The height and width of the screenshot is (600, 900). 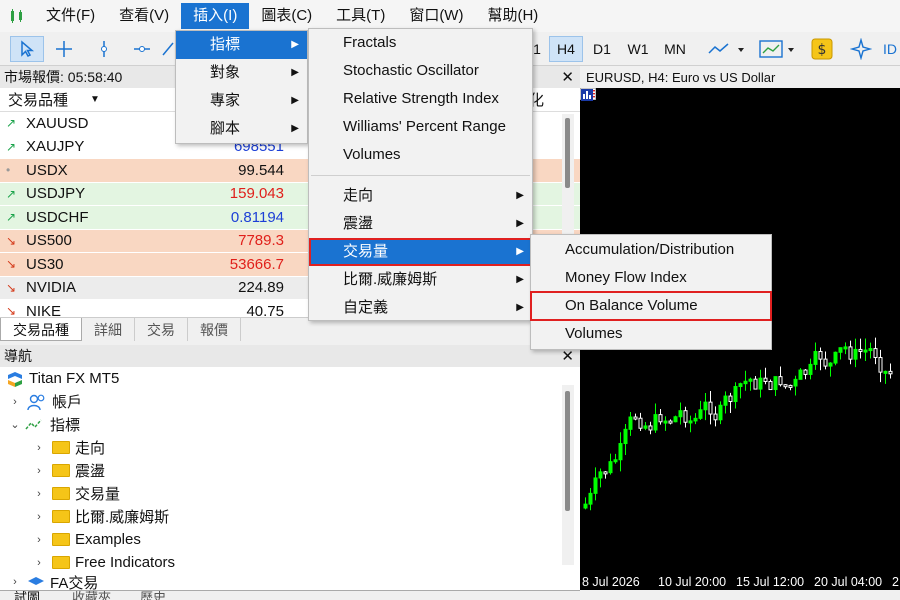 What do you see at coordinates (420, 127) in the screenshot?
I see `menu-item-williams-r: Williams' Percent Range` at bounding box center [420, 127].